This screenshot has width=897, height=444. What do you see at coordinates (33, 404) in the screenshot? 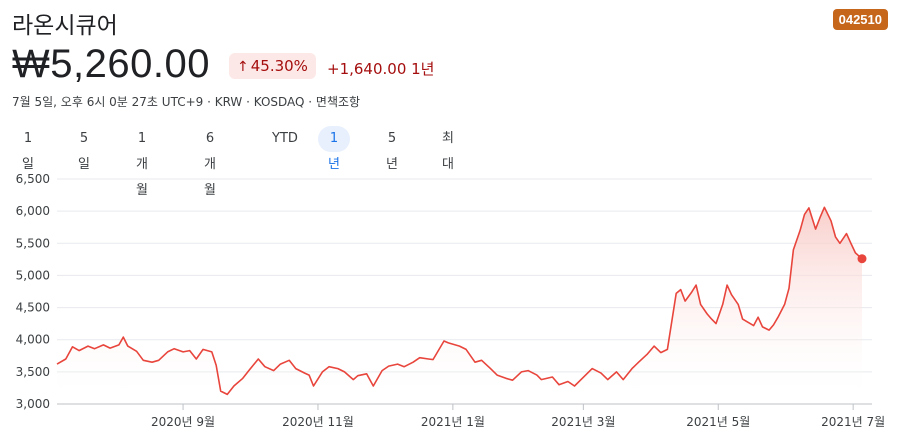
I see `y-tick-label: 3,000` at bounding box center [33, 404].